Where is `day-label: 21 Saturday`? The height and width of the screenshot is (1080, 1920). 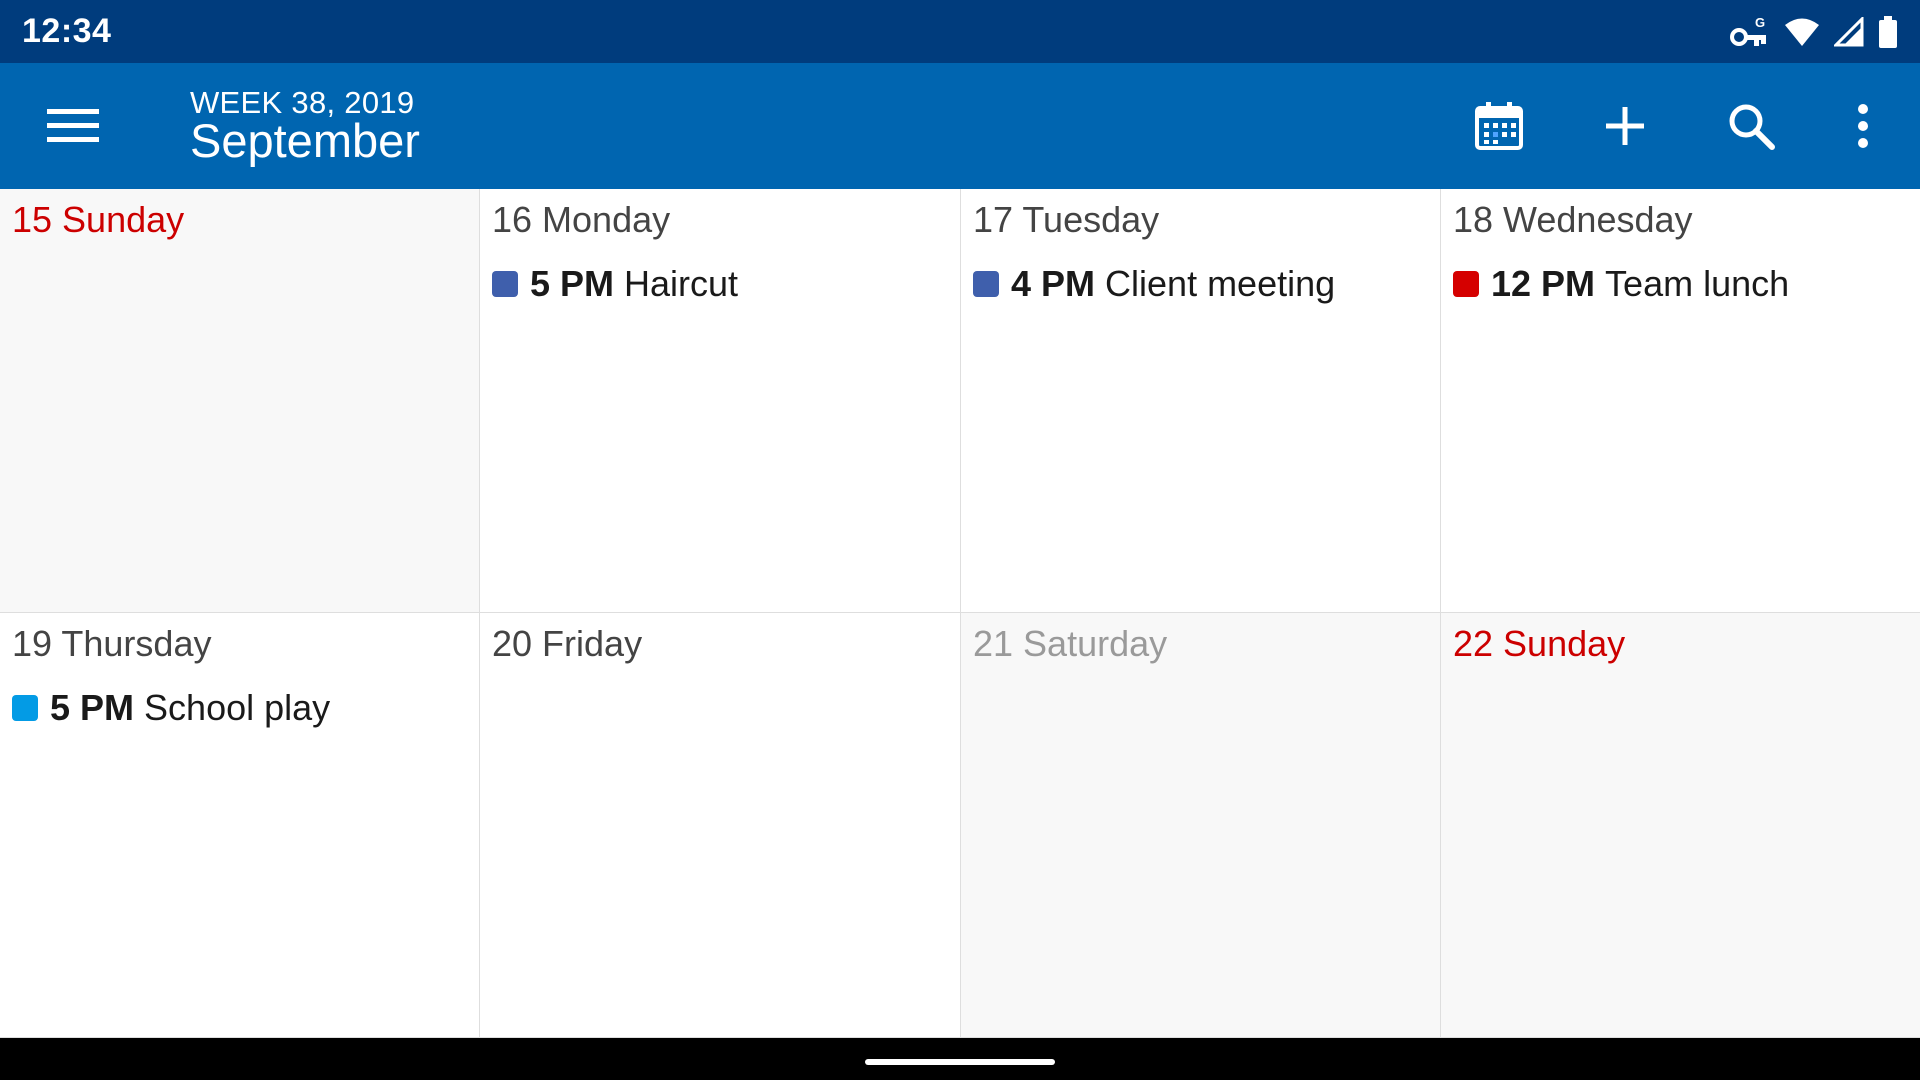
day-label: 21 Saturday is located at coordinates (1070, 643).